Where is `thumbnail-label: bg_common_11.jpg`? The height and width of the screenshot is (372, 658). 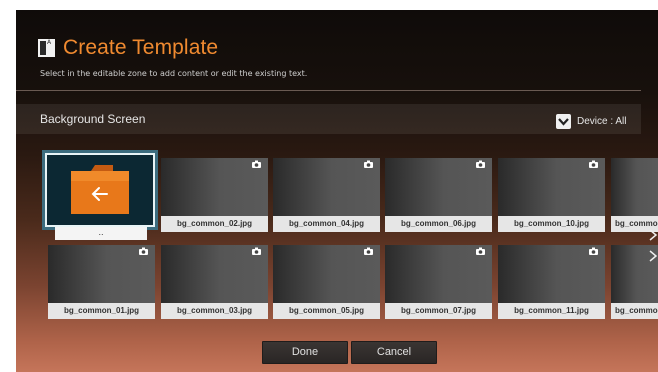
thumbnail-label: bg_common_11.jpg is located at coordinates (551, 311).